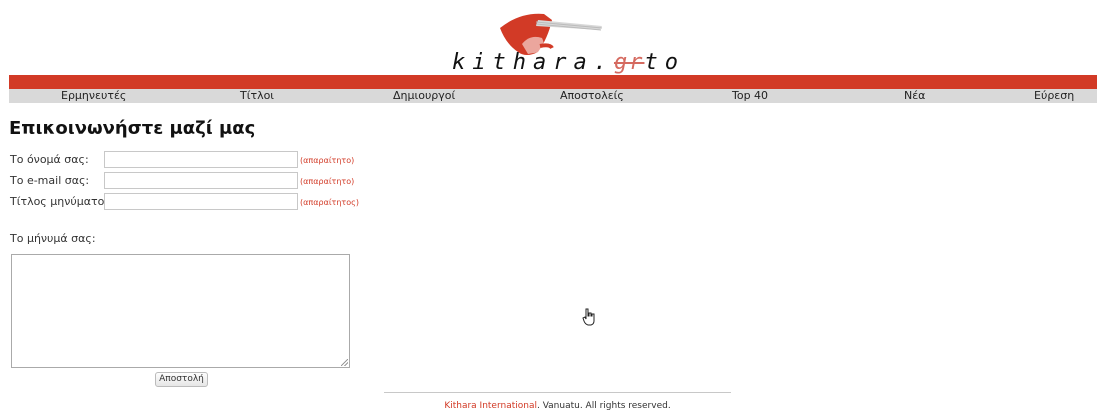 Image resolution: width=1097 pixels, height=410 pixels. What do you see at coordinates (344, 362) in the screenshot?
I see `resize-grip-icon` at bounding box center [344, 362].